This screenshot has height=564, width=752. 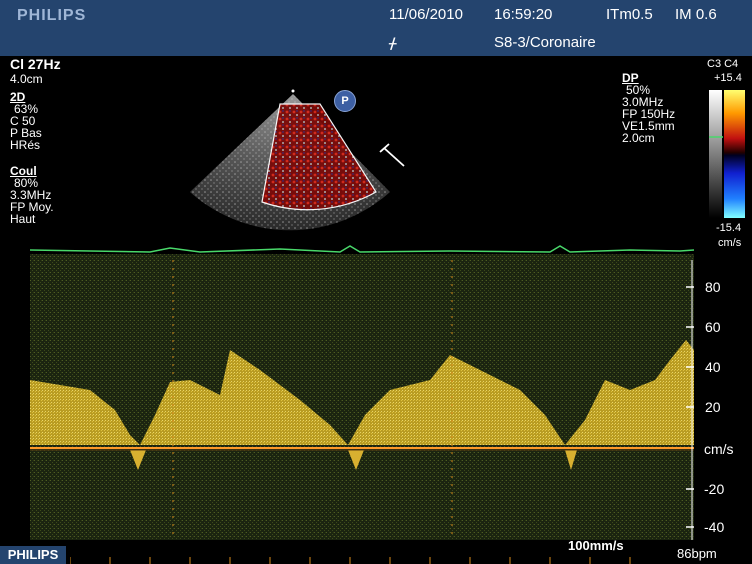 I want to click on sweep-speed: 100mm/s, so click(x=596, y=545).